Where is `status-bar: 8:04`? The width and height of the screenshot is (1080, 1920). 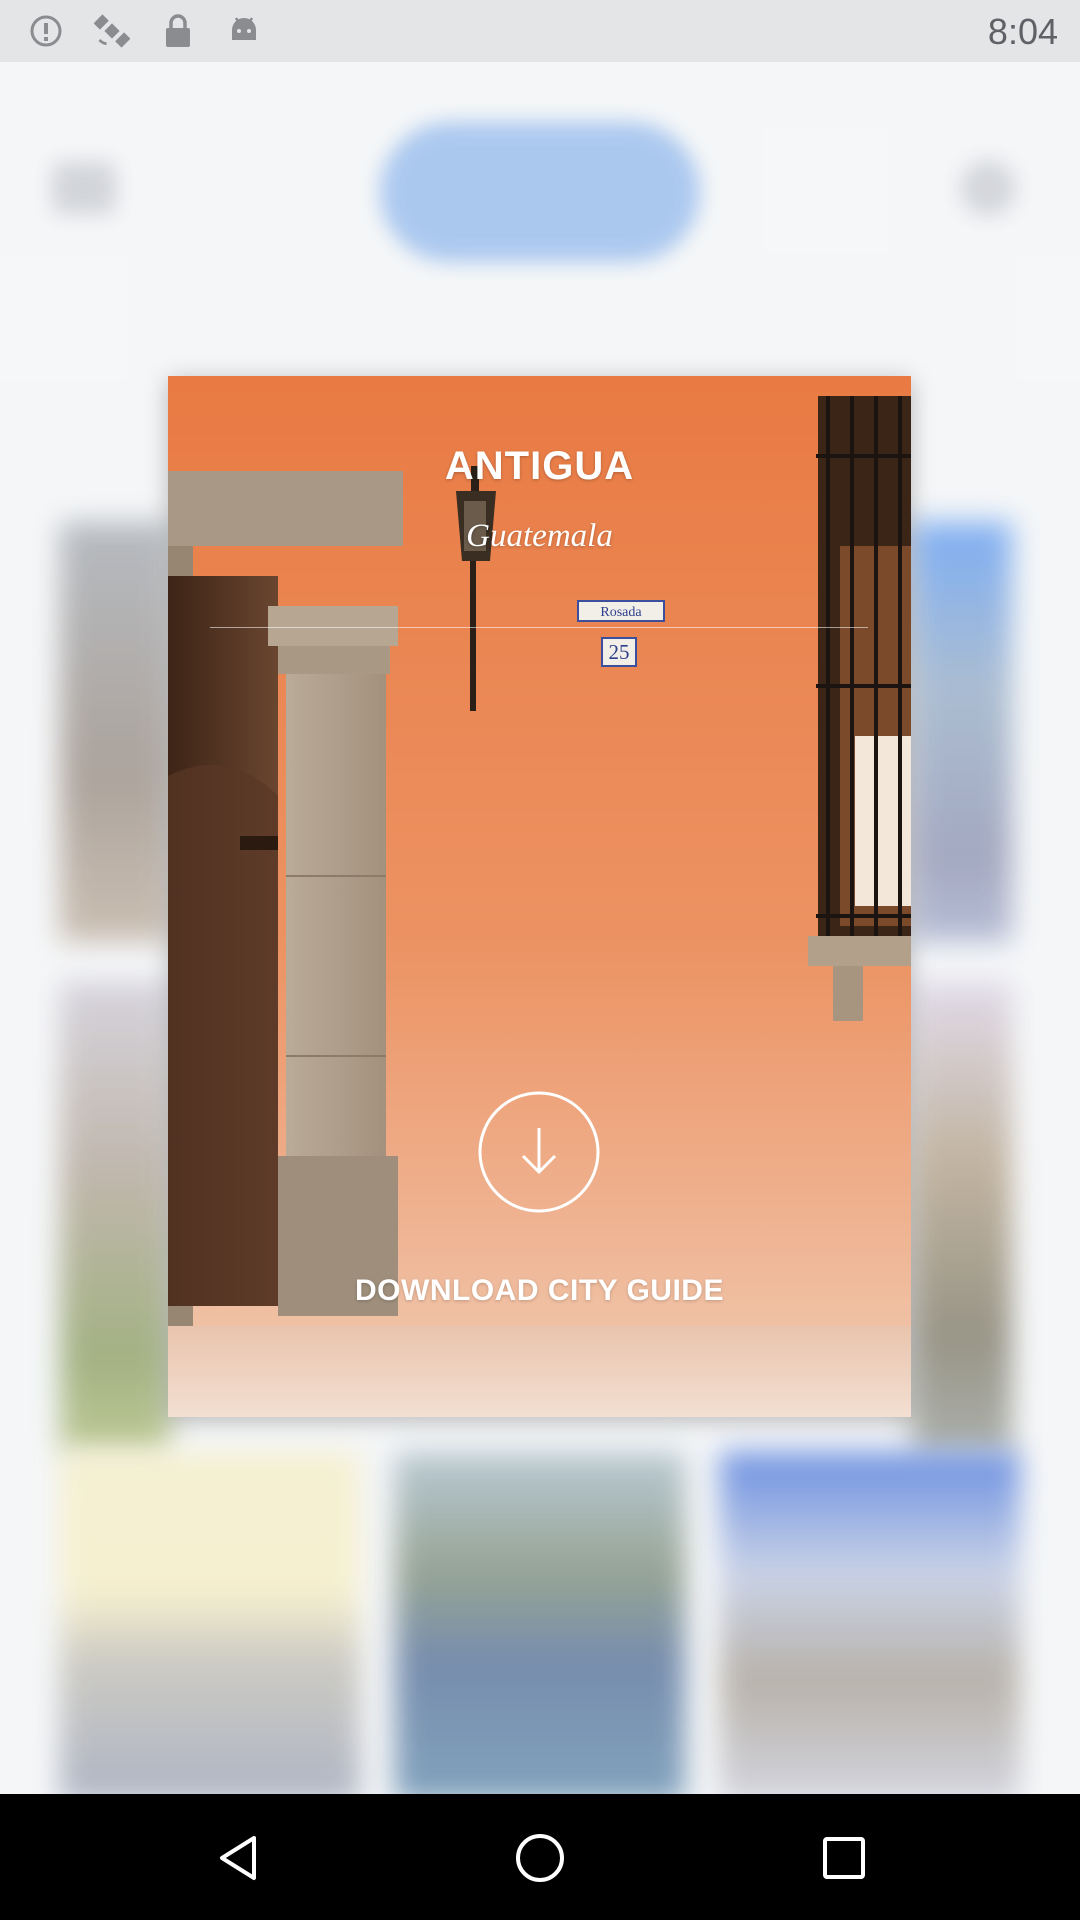
status-bar: 8:04 is located at coordinates (540, 31).